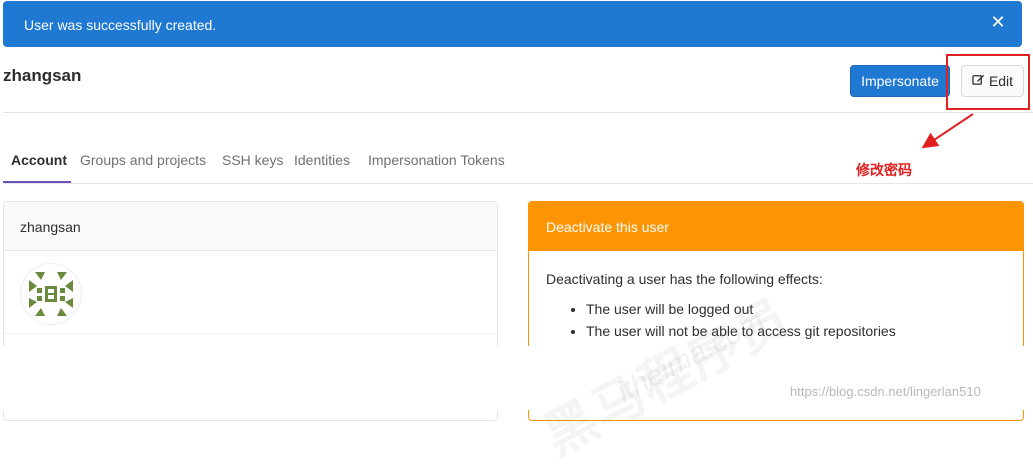 The height and width of the screenshot is (469, 1033). I want to click on avatar, so click(51, 294).